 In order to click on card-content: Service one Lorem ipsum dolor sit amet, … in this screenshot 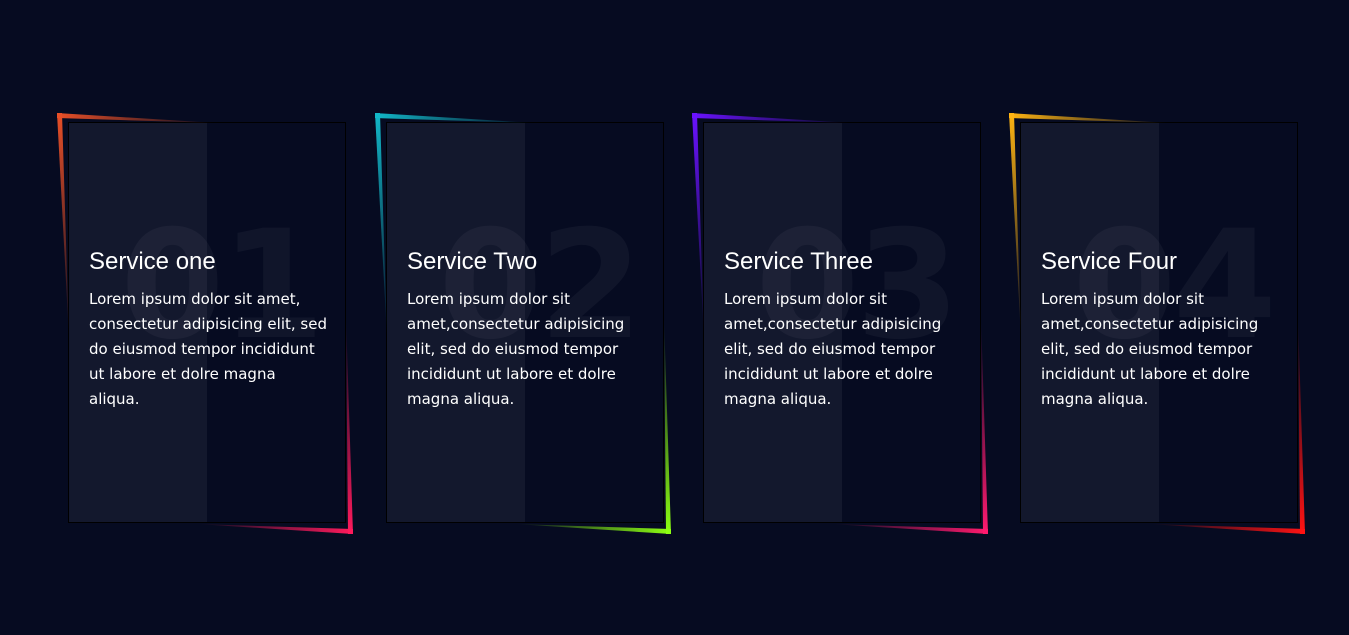, I will do `click(209, 329)`.